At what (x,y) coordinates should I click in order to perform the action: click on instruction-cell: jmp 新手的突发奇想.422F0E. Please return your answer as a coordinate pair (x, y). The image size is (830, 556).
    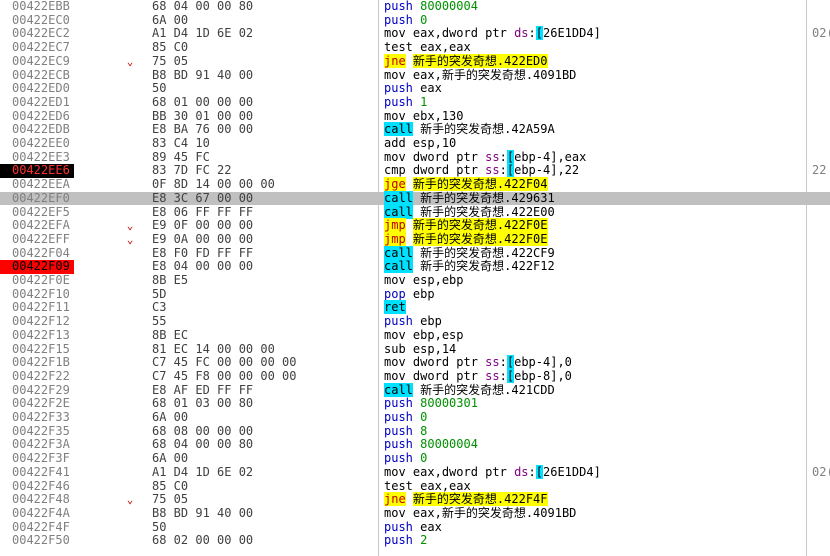
    Looking at the image, I should click on (466, 225).